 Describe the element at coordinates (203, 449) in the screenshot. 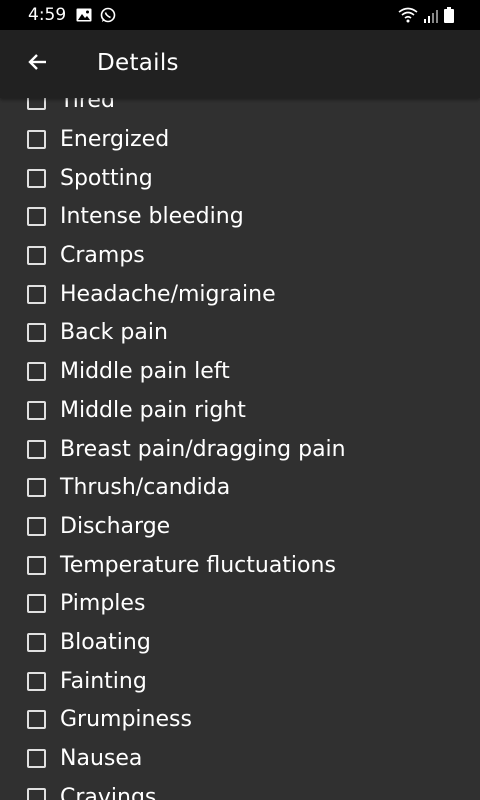

I see `symptom-label: Breast pain/dragging pain` at that location.